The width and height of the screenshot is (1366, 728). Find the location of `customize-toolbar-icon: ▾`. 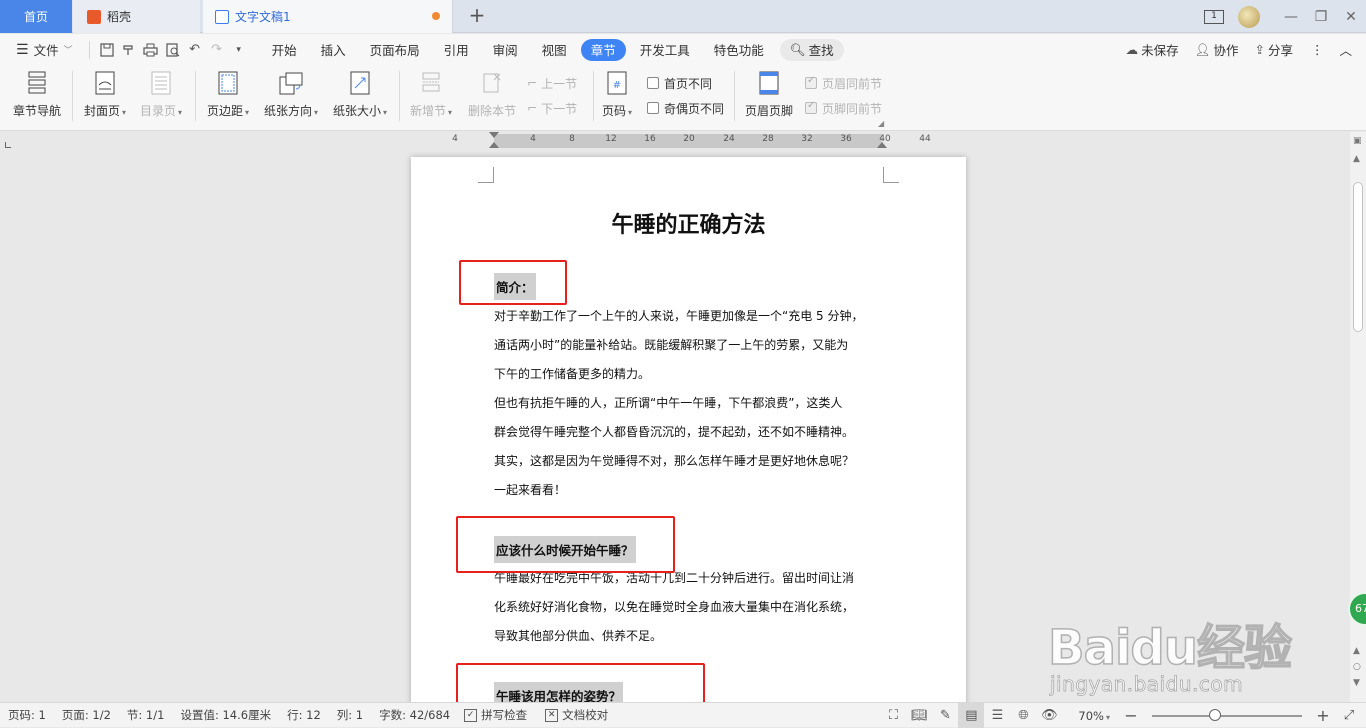

customize-toolbar-icon: ▾ is located at coordinates (239, 50).